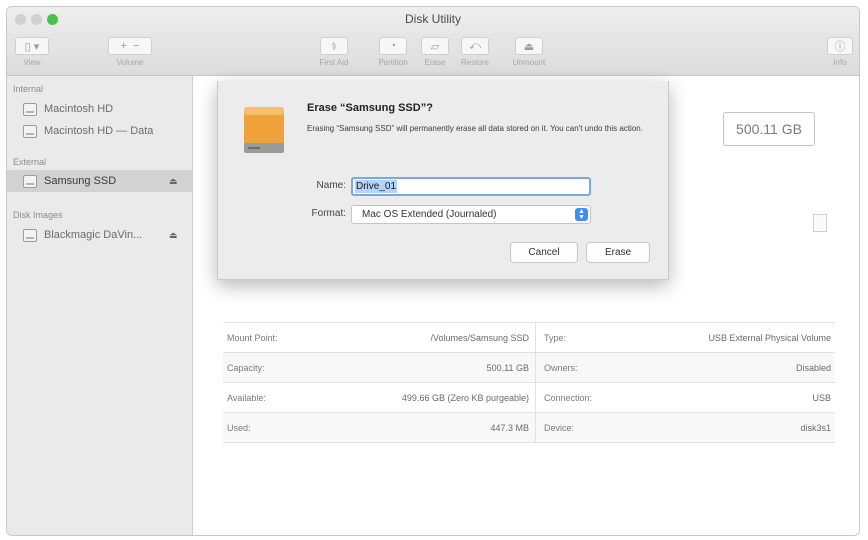  I want to click on first-aid-button: ⚕, so click(334, 46).